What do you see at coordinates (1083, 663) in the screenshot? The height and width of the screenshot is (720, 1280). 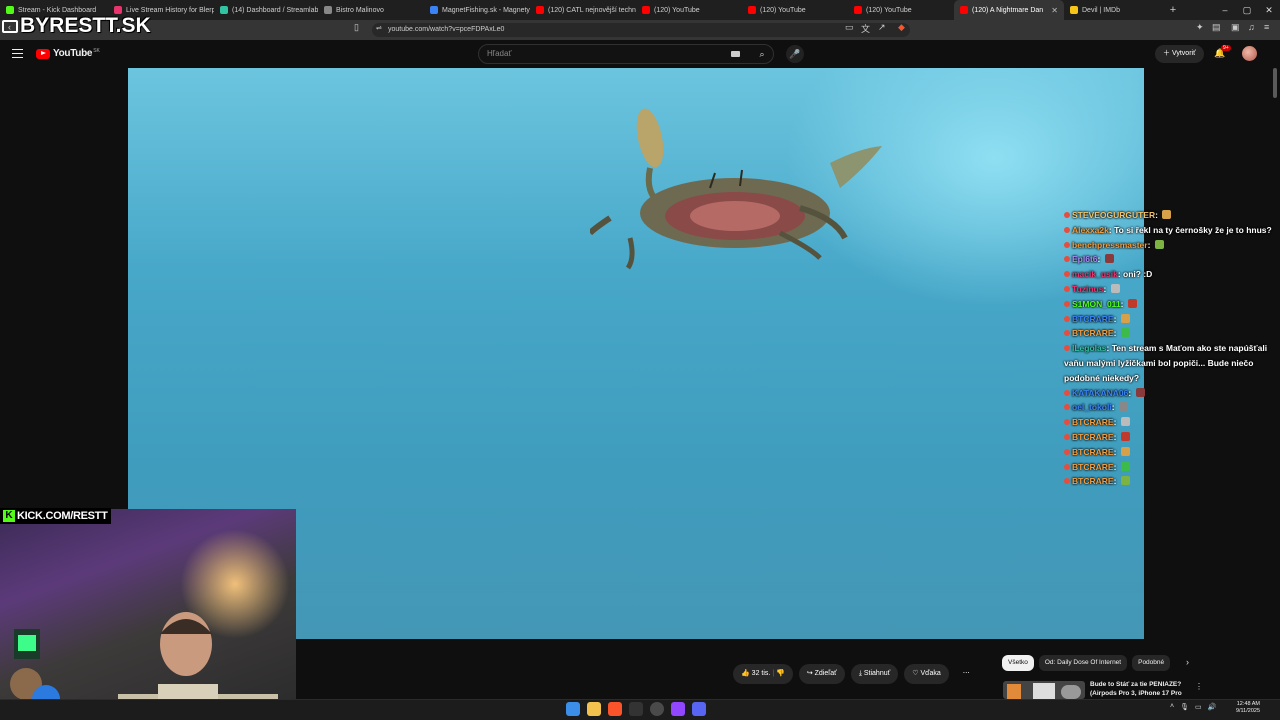 I see `filter-chip: Od: Daily Dose Of Internet` at bounding box center [1083, 663].